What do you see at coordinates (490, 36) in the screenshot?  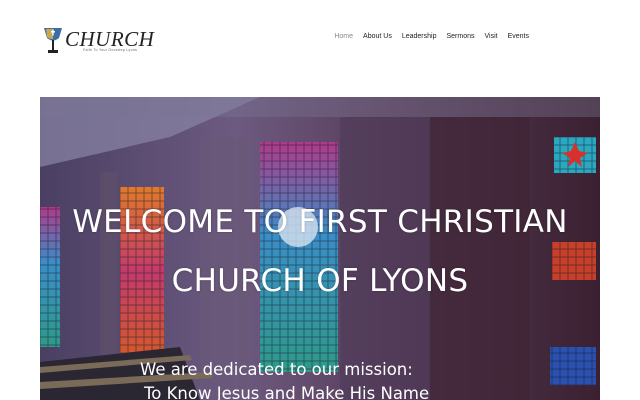 I see `nav-visit: Visit` at bounding box center [490, 36].